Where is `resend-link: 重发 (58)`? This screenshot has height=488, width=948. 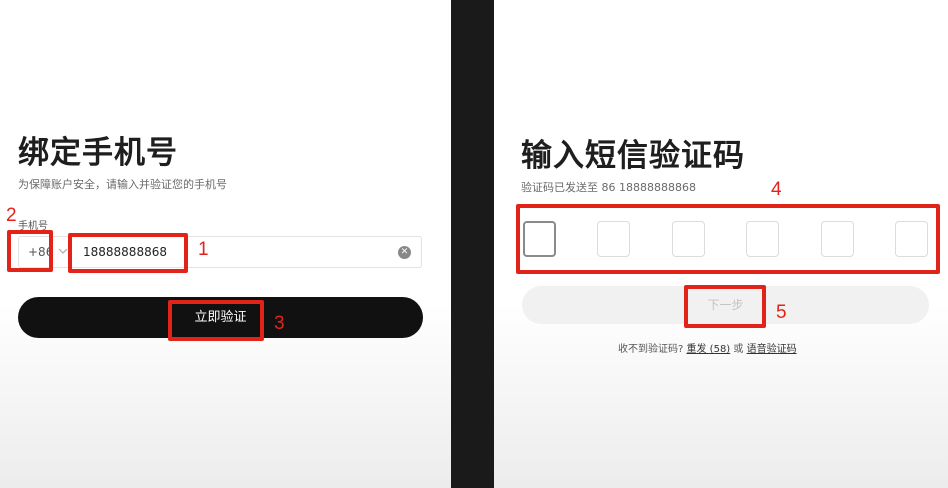
resend-link: 重发 (58) is located at coordinates (709, 349).